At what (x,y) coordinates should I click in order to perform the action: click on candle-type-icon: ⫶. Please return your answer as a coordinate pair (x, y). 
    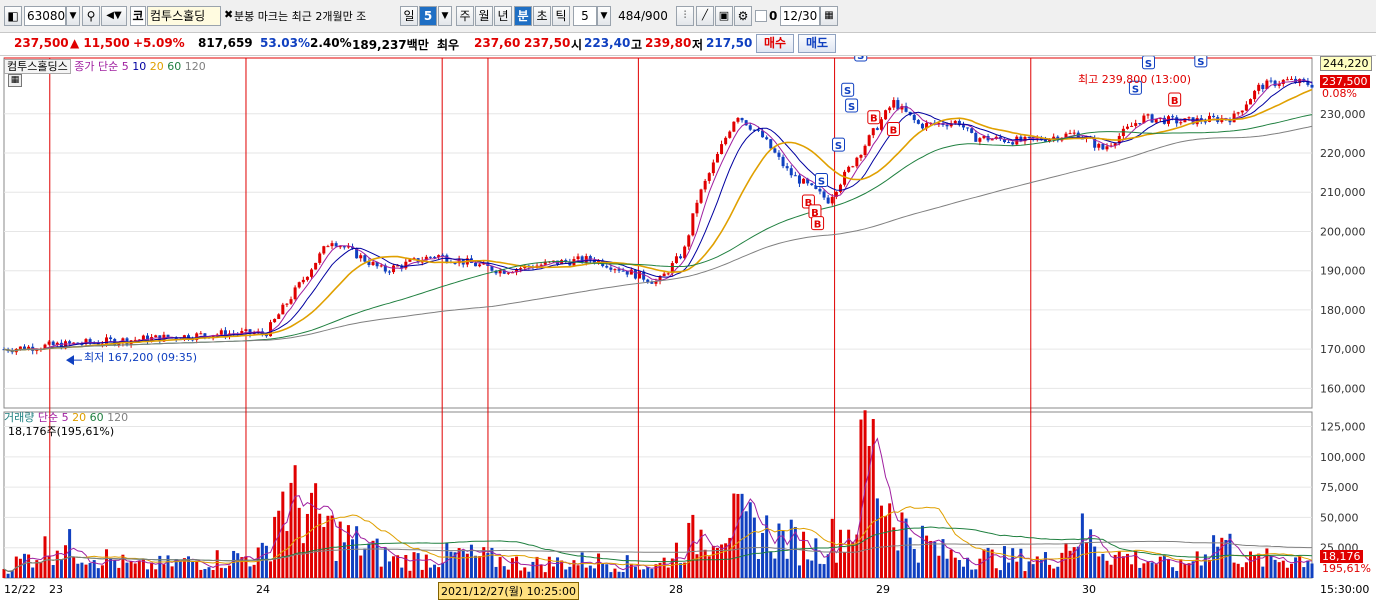
    Looking at the image, I should click on (685, 16).